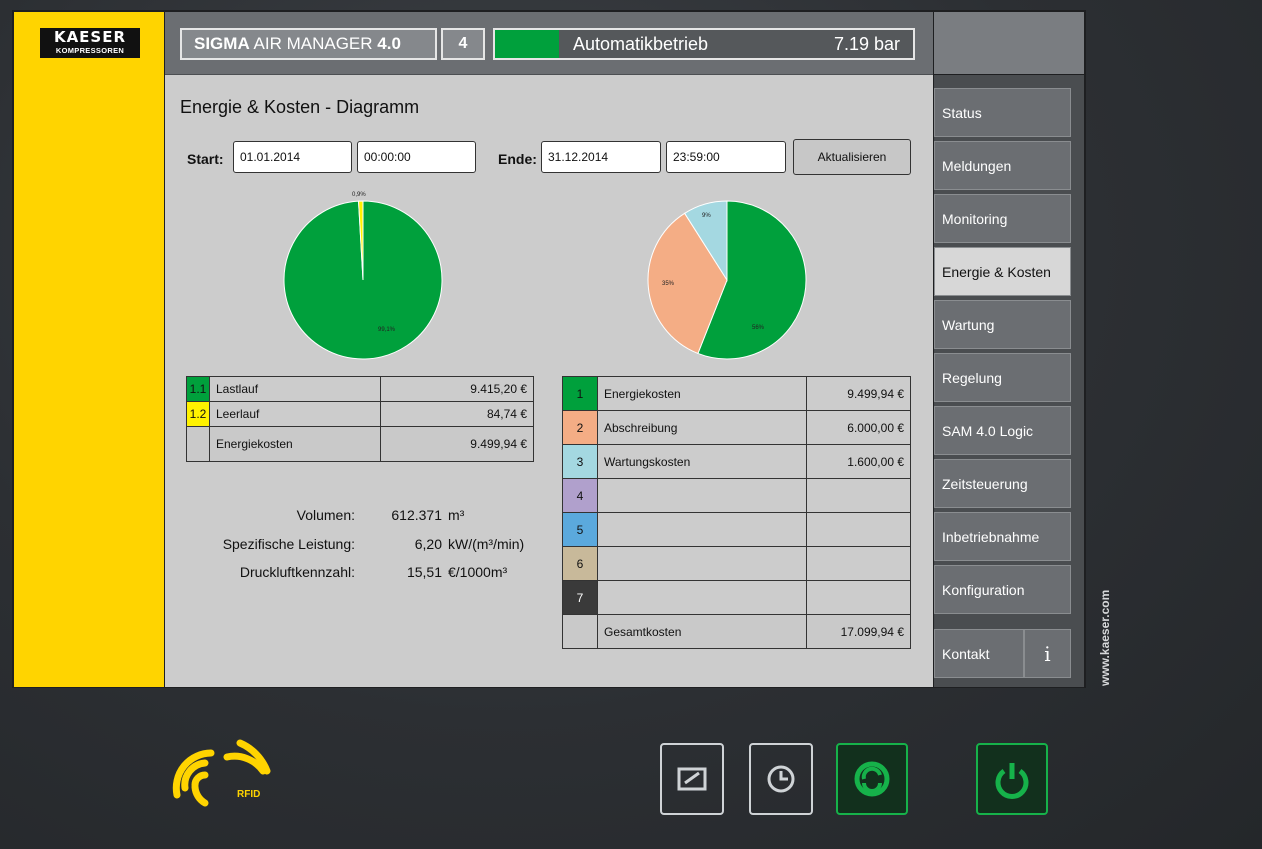  Describe the element at coordinates (601, 157) in the screenshot. I see `end-date-input: 31.12.2014` at that location.